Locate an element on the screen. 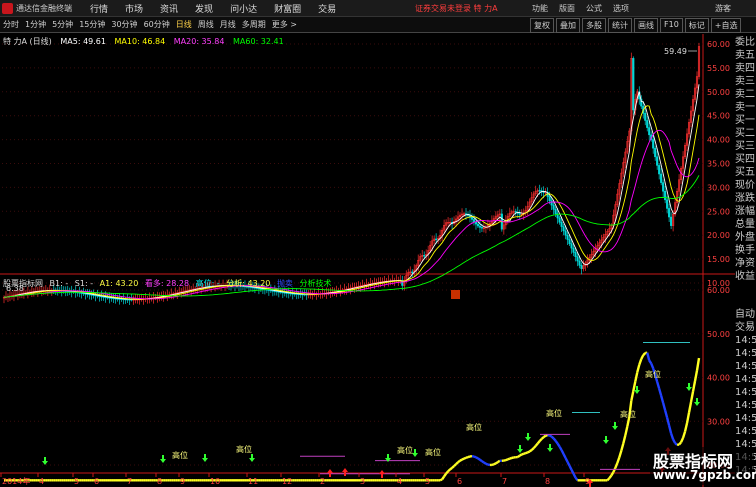 This screenshot has width=756, height=487. high-price-label: 59.49 is located at coordinates (675, 51).